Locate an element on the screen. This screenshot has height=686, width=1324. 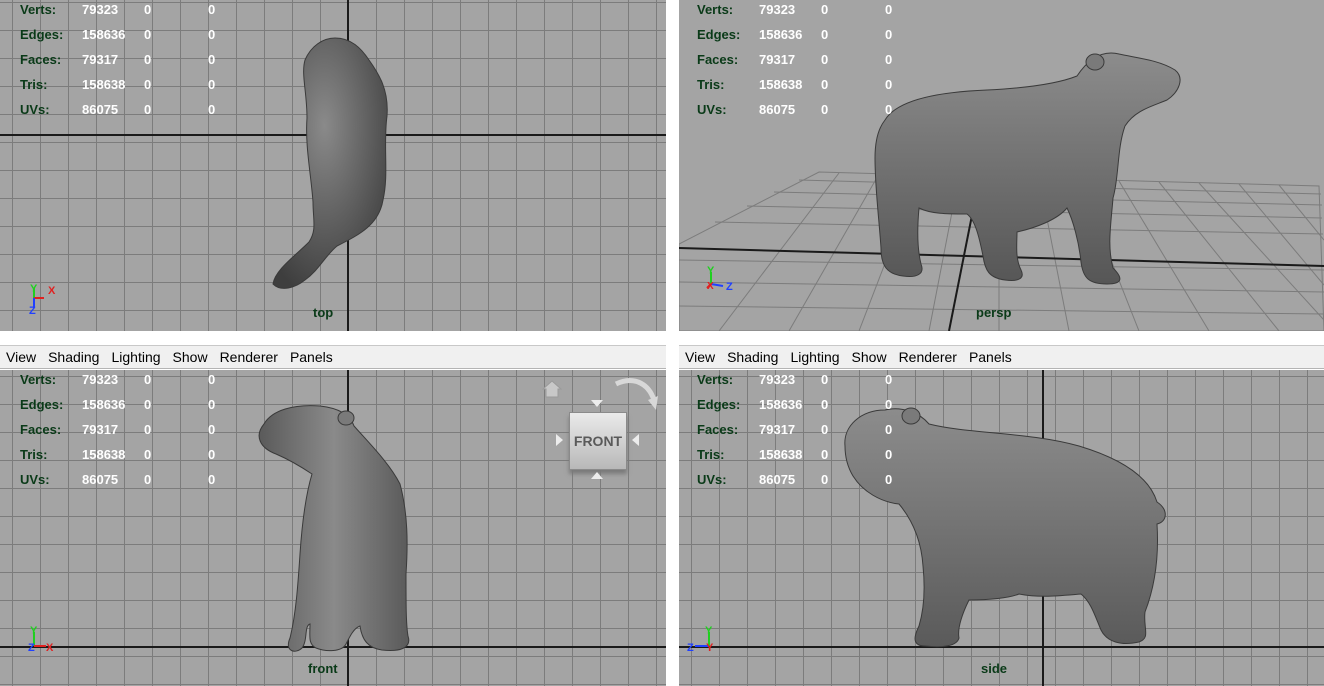
view-cube: FRONT is located at coordinates (603, 429).